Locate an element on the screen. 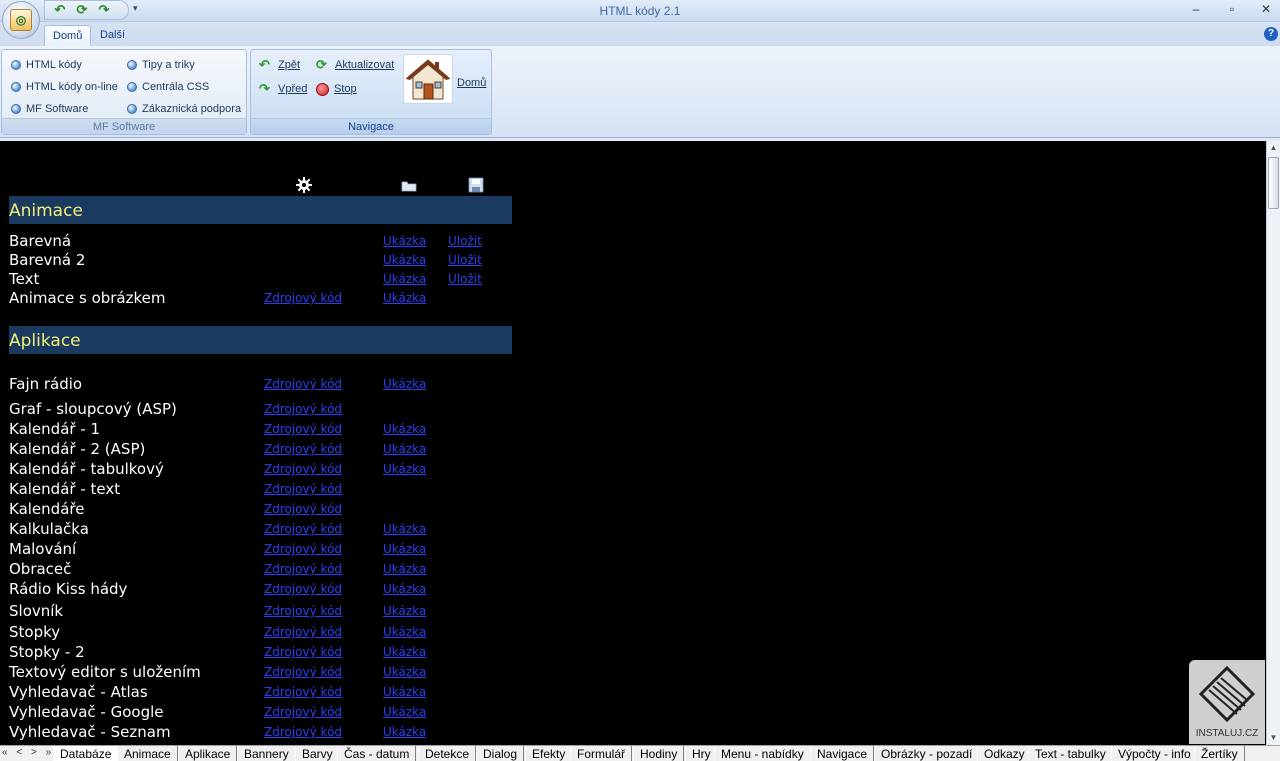  bottom-tab-formular: Formulář is located at coordinates (601, 753).